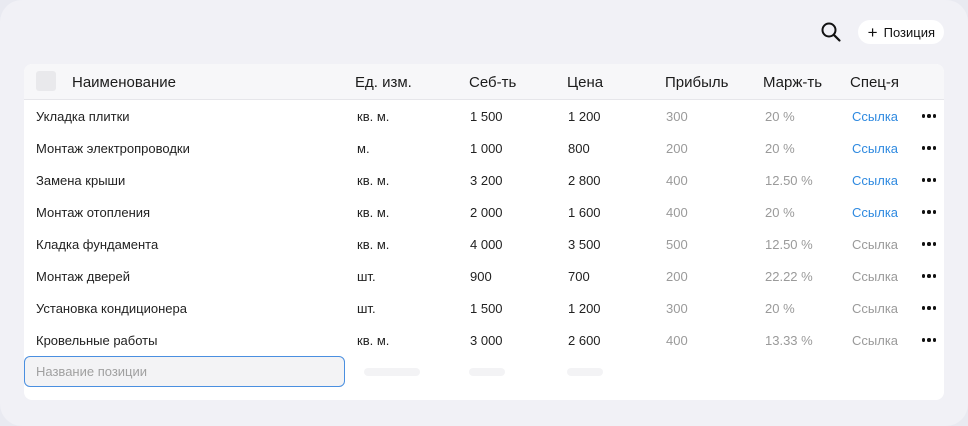 This screenshot has height=426, width=968. I want to click on column-header-unit: Ед. изм., so click(383, 82).